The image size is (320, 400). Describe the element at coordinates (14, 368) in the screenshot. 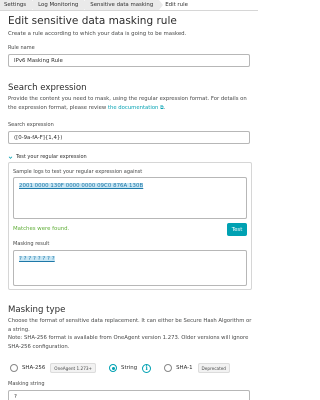

I see `radio-sha256-circle` at that location.